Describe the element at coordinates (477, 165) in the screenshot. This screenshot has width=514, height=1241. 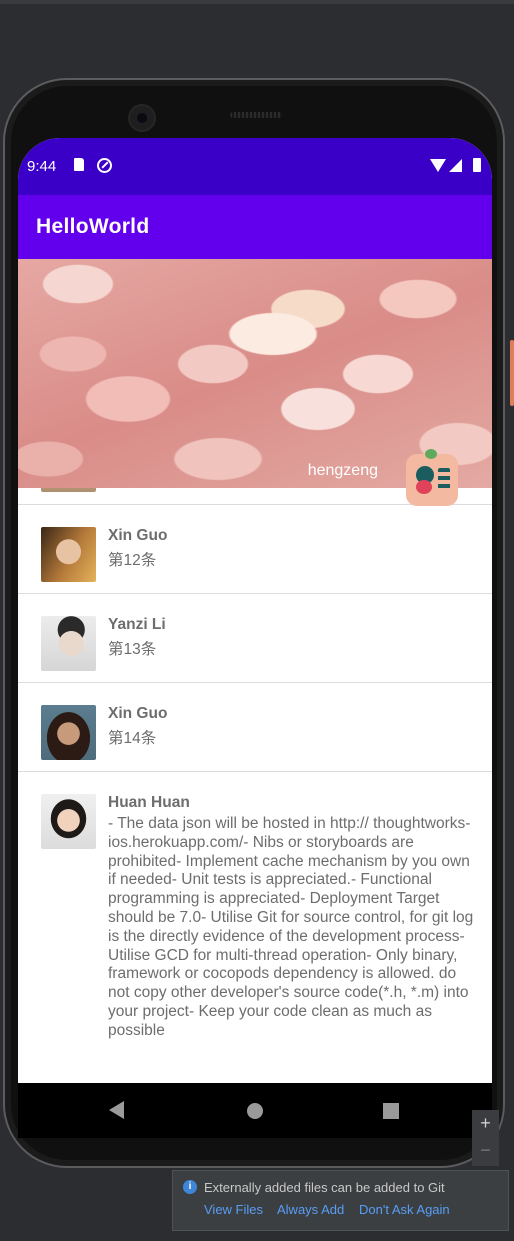
I see `battery-icon` at that location.